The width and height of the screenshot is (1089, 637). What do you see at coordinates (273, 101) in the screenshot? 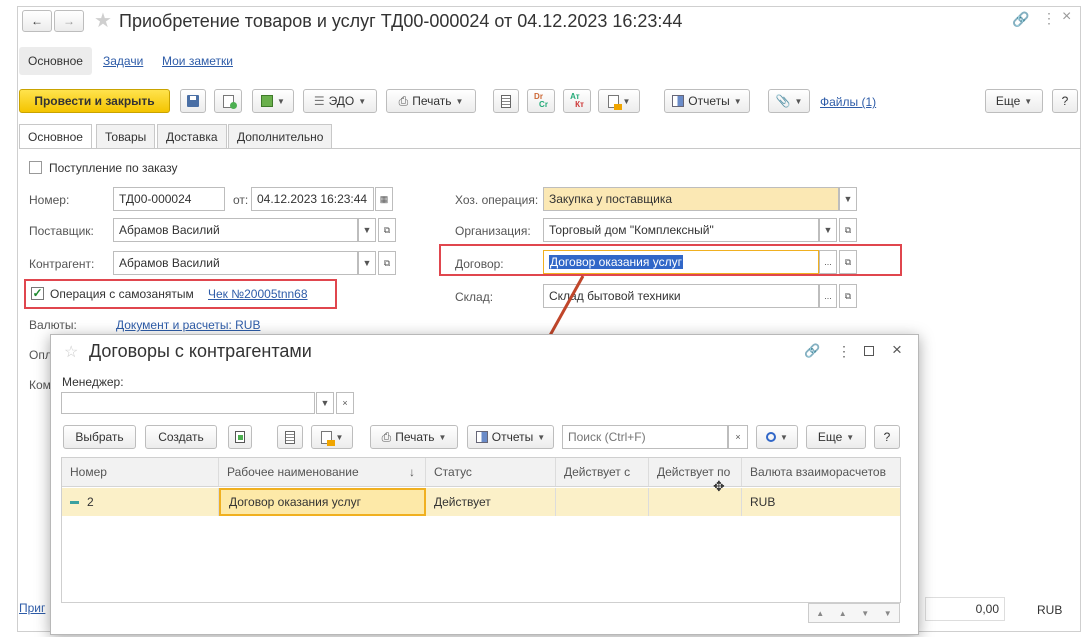
I see `create-based-button: ▼` at bounding box center [273, 101].